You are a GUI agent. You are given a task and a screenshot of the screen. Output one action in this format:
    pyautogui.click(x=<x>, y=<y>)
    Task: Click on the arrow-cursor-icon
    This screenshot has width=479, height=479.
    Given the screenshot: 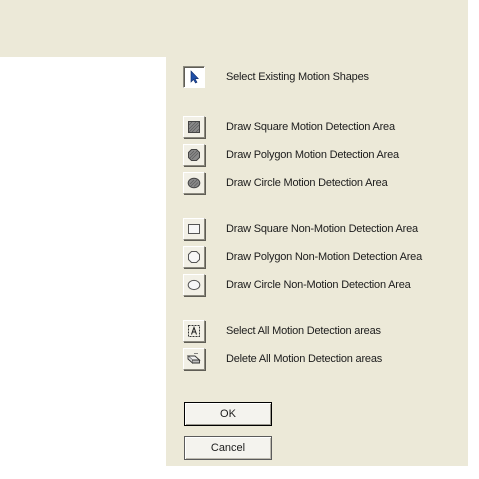 What is the action you would take?
    pyautogui.click(x=194, y=77)
    